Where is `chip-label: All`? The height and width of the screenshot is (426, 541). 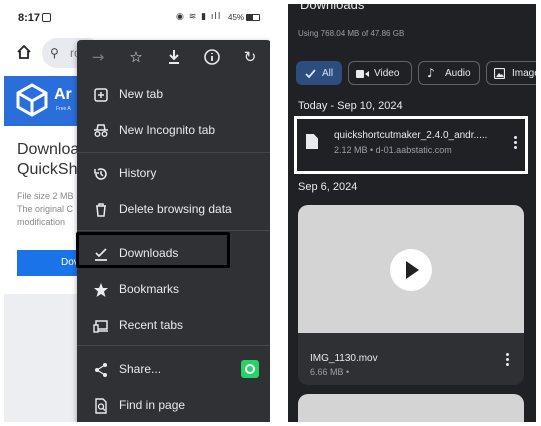
chip-label: All is located at coordinates (328, 73).